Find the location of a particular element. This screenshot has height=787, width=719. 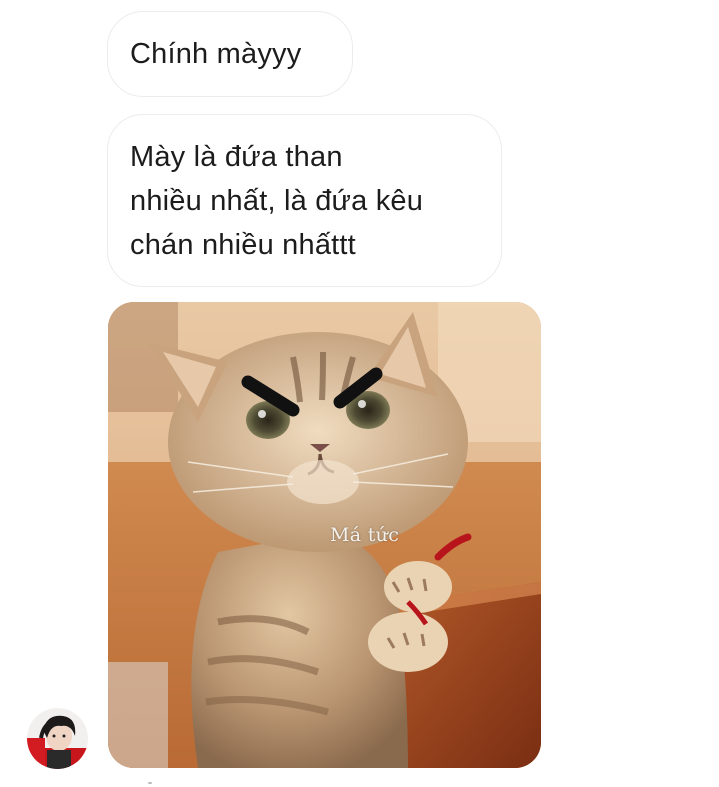

message-text-line: nhiều nhất, là đứa kêu is located at coordinates (277, 201).